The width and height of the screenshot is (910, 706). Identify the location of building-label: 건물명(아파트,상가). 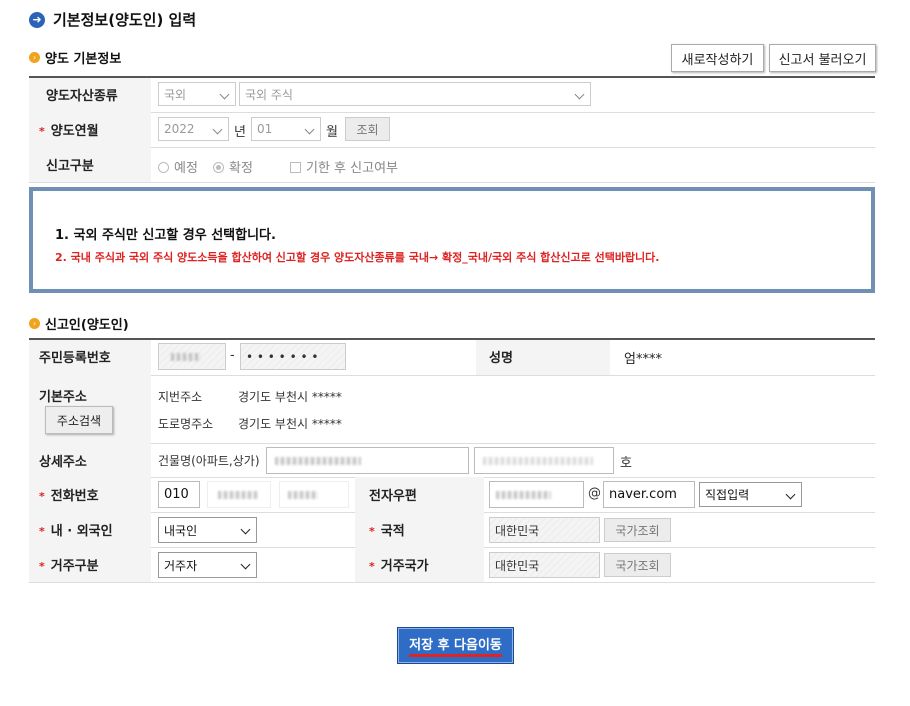
(209, 461).